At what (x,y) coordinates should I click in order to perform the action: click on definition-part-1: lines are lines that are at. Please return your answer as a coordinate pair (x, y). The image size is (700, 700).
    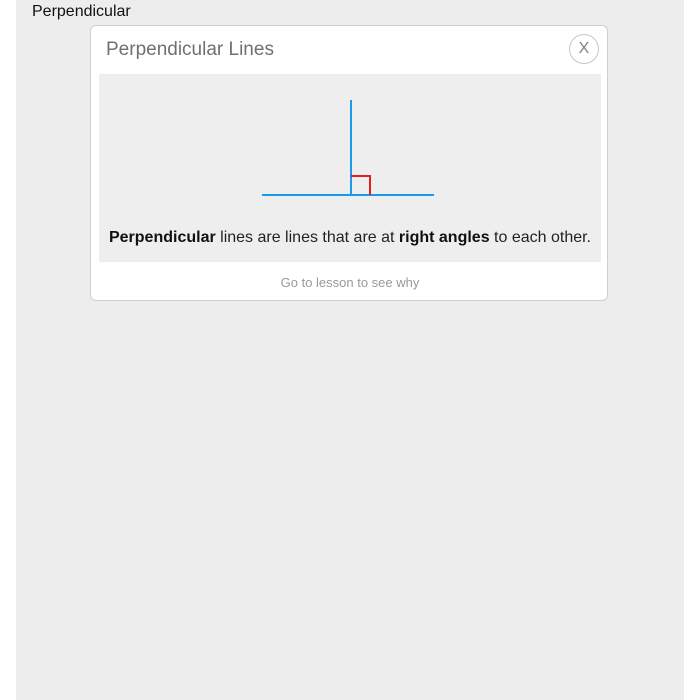
    Looking at the image, I should click on (307, 237).